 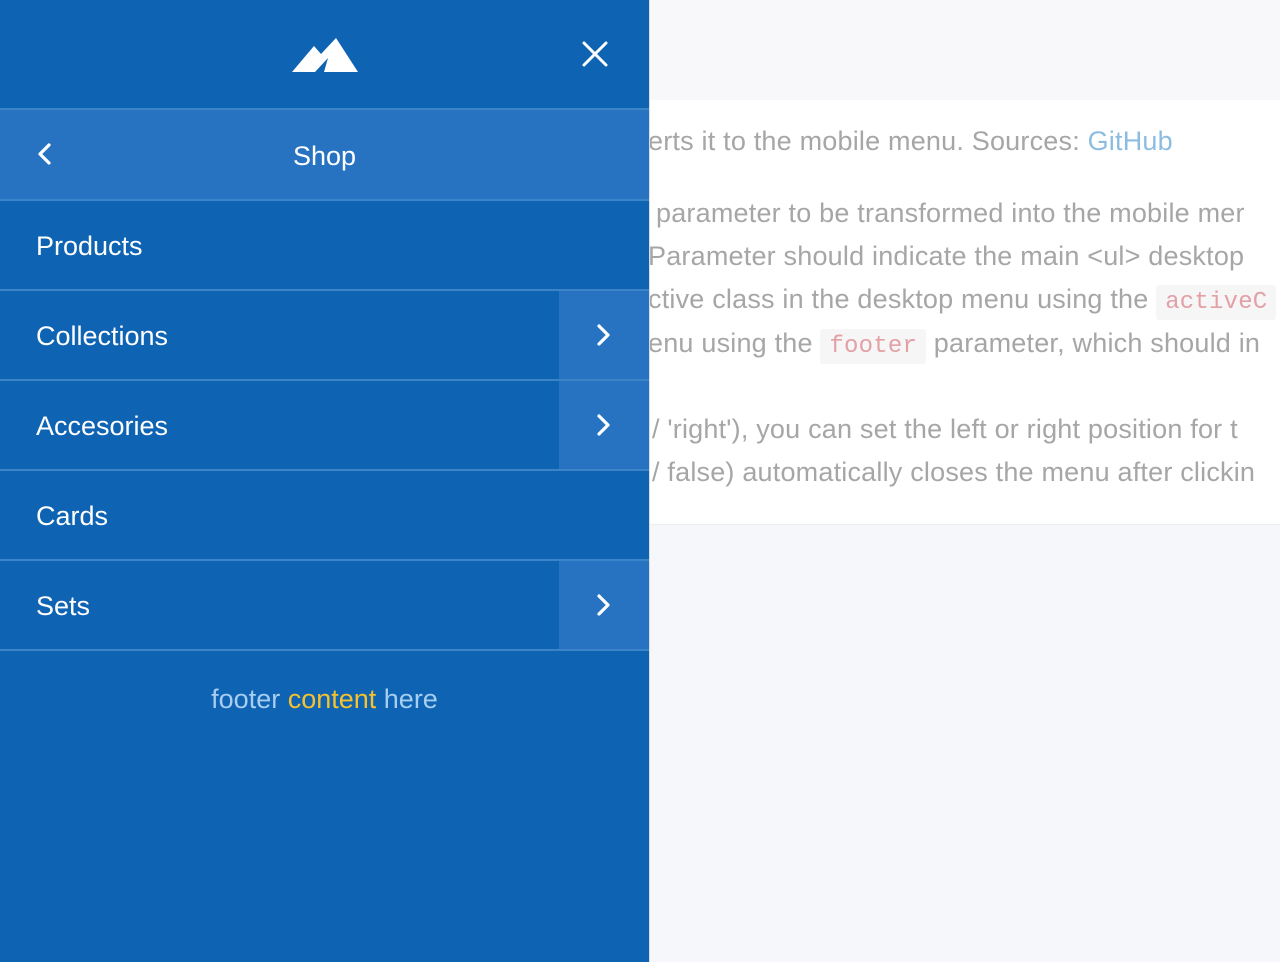 I want to click on close-icon, so click(x=595, y=54).